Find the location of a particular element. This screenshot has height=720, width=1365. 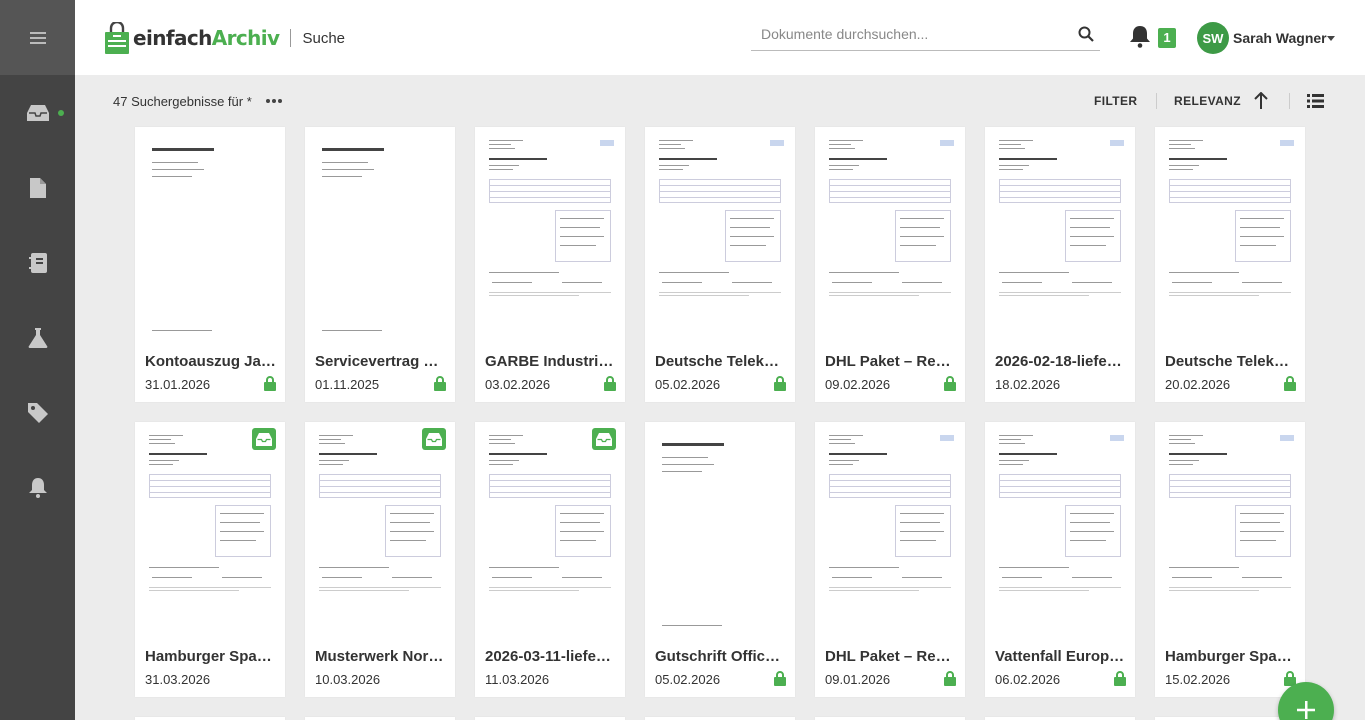

inbox-icon is located at coordinates (37, 113).